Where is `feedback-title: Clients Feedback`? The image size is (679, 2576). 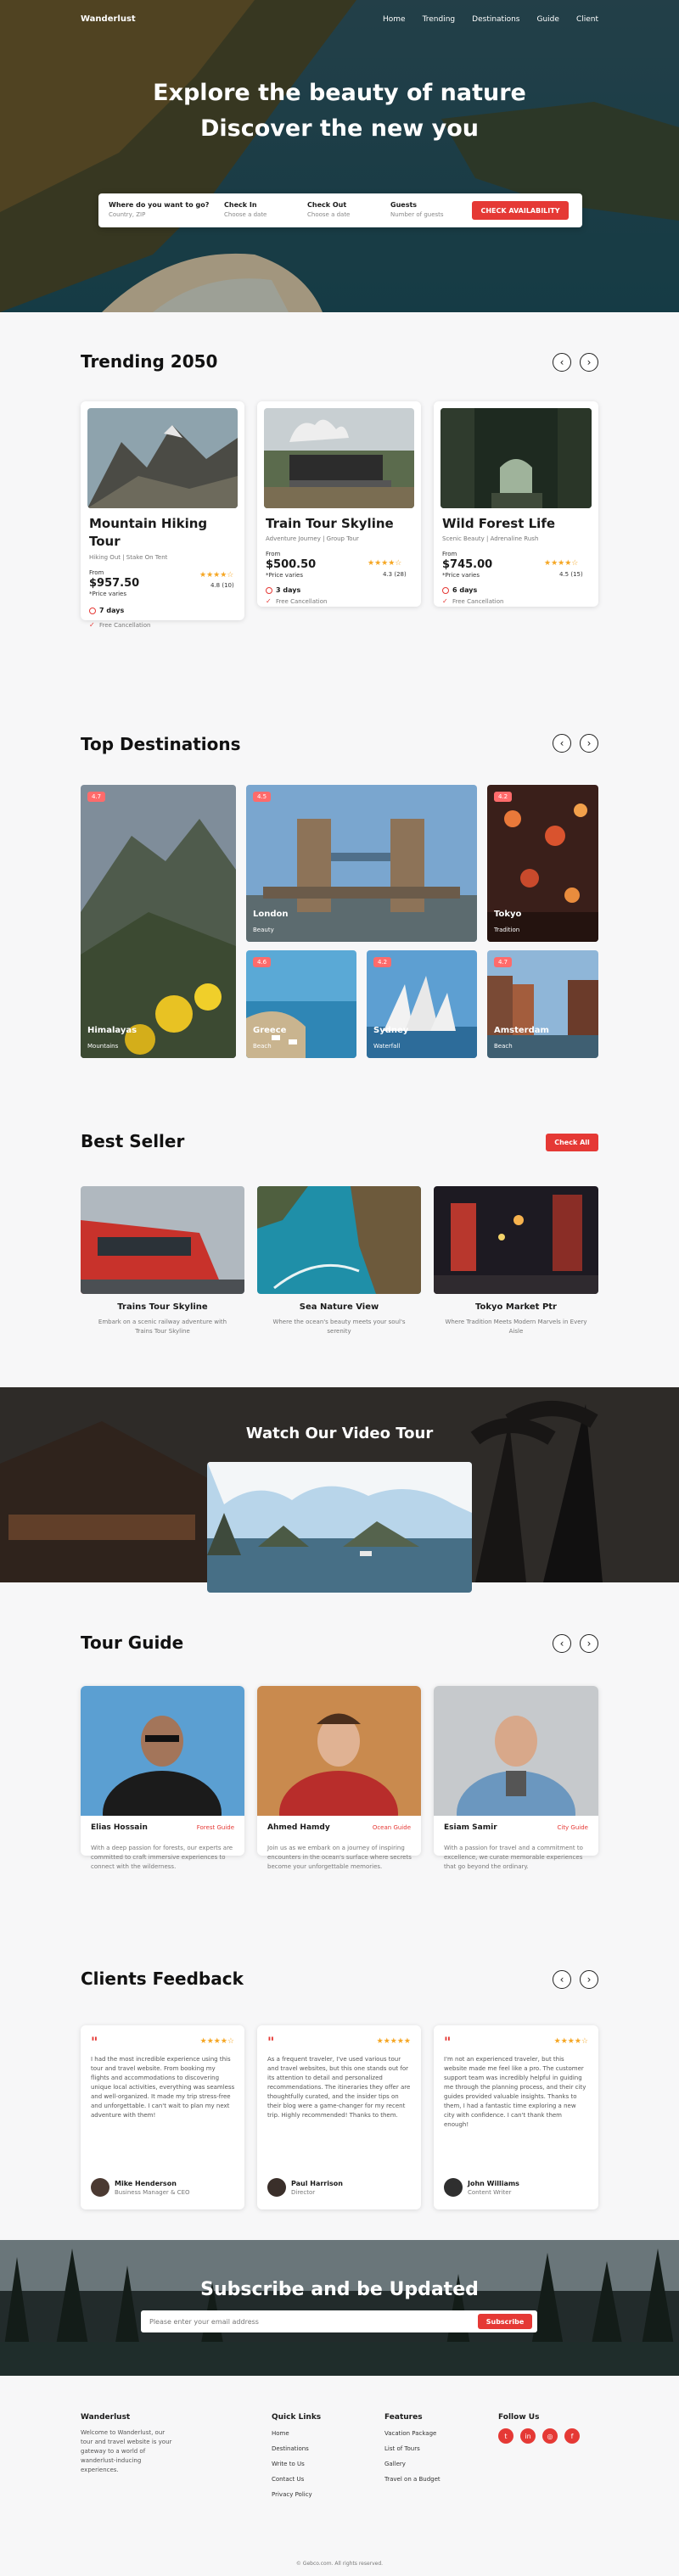 feedback-title: Clients Feedback is located at coordinates (162, 1979).